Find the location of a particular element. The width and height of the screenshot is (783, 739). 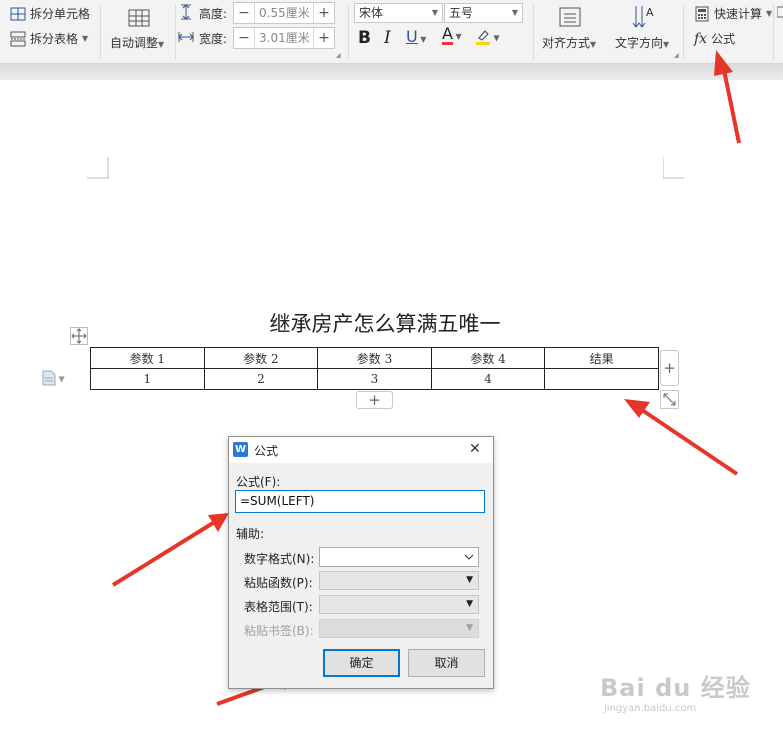

table-header-row: 参数 1 参数 2 参数 3 参数 4 结果 is located at coordinates (374, 358).